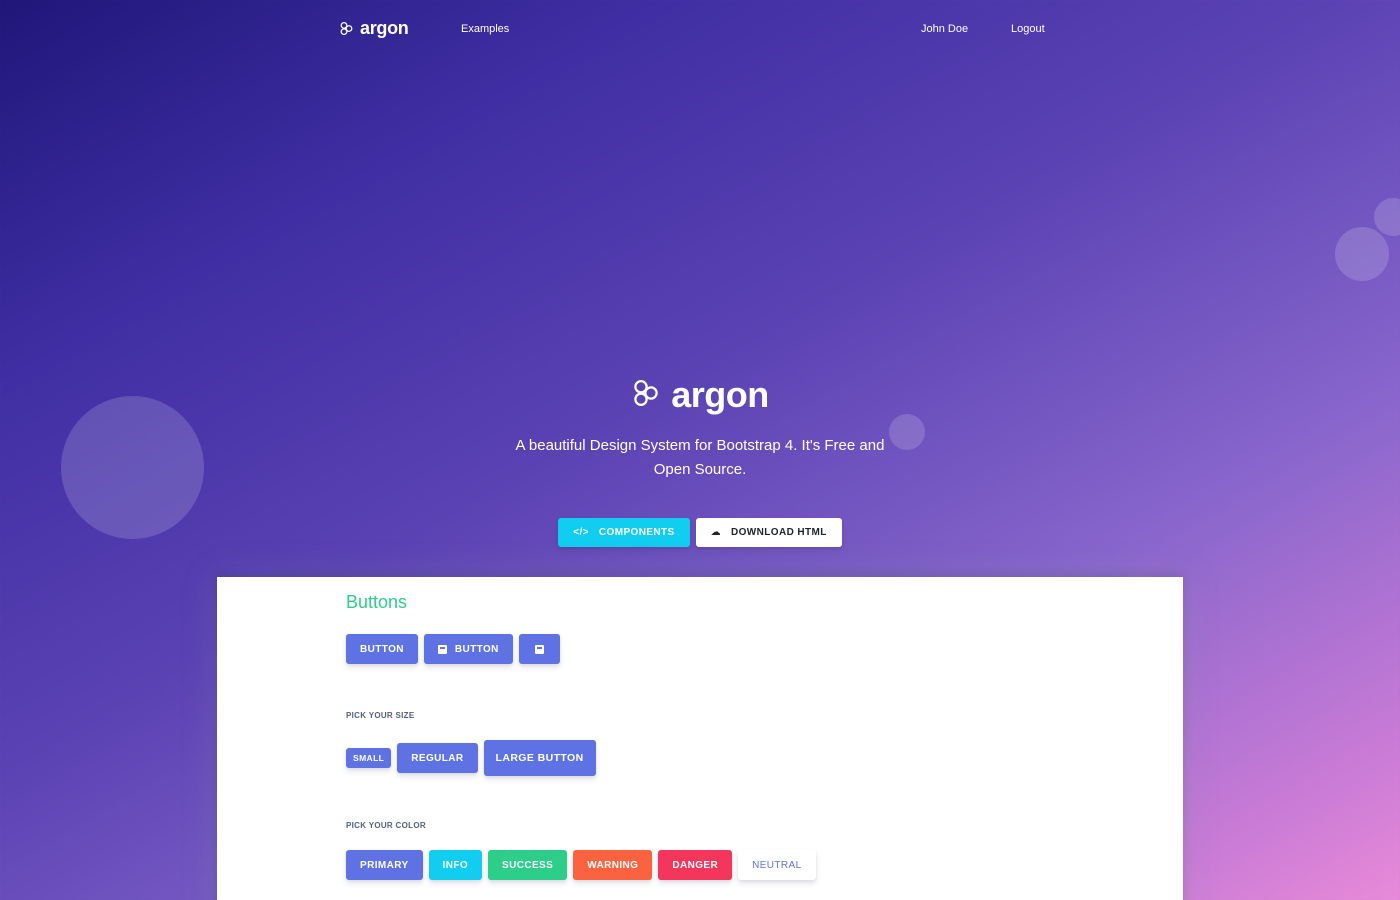 Image resolution: width=1400 pixels, height=900 pixels. I want to click on hero-logo: argon, so click(700, 395).